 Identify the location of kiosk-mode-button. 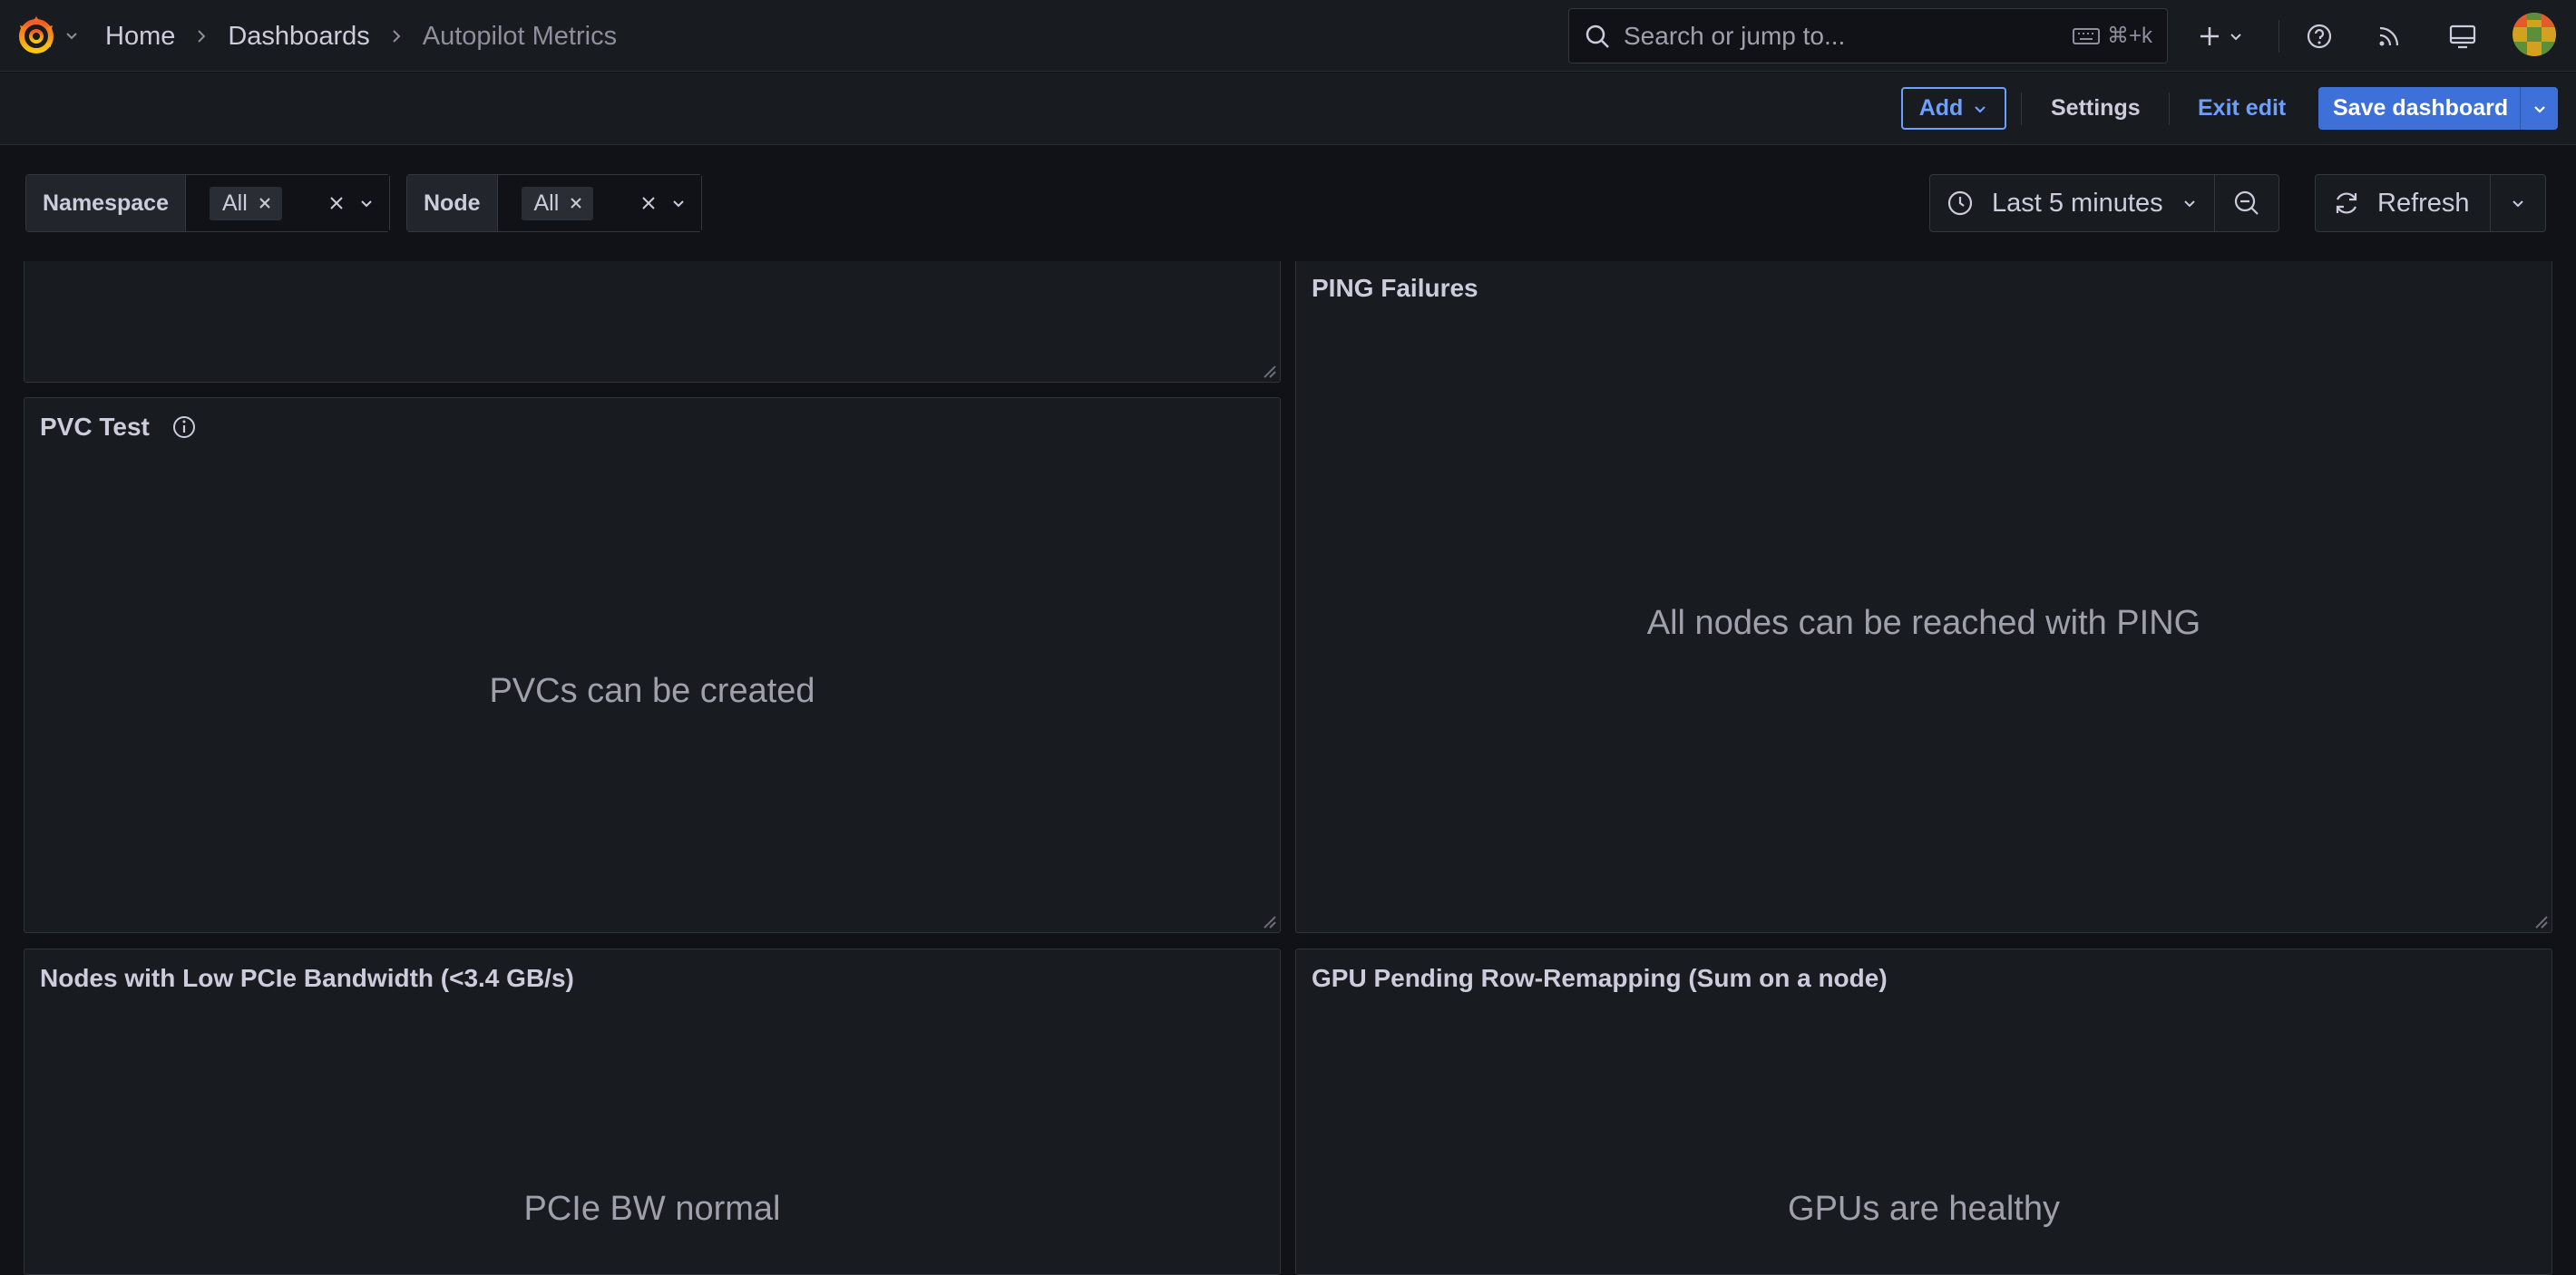
(2463, 36).